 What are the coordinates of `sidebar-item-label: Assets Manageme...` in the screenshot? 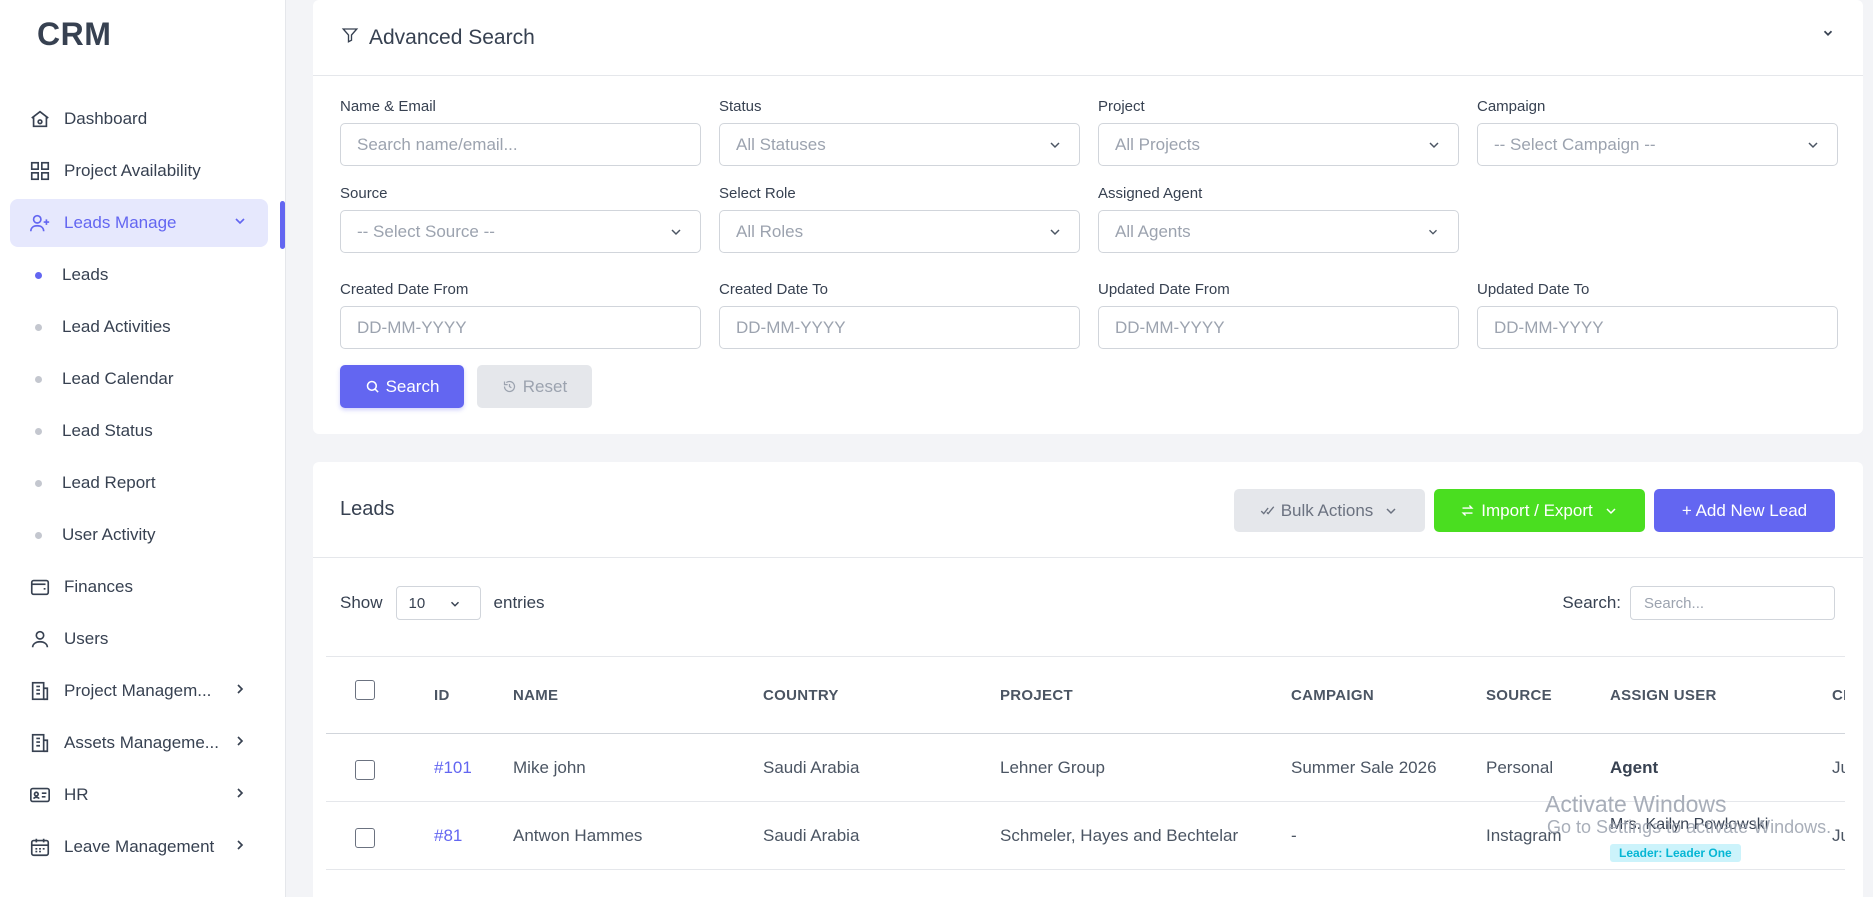 It's located at (141, 742).